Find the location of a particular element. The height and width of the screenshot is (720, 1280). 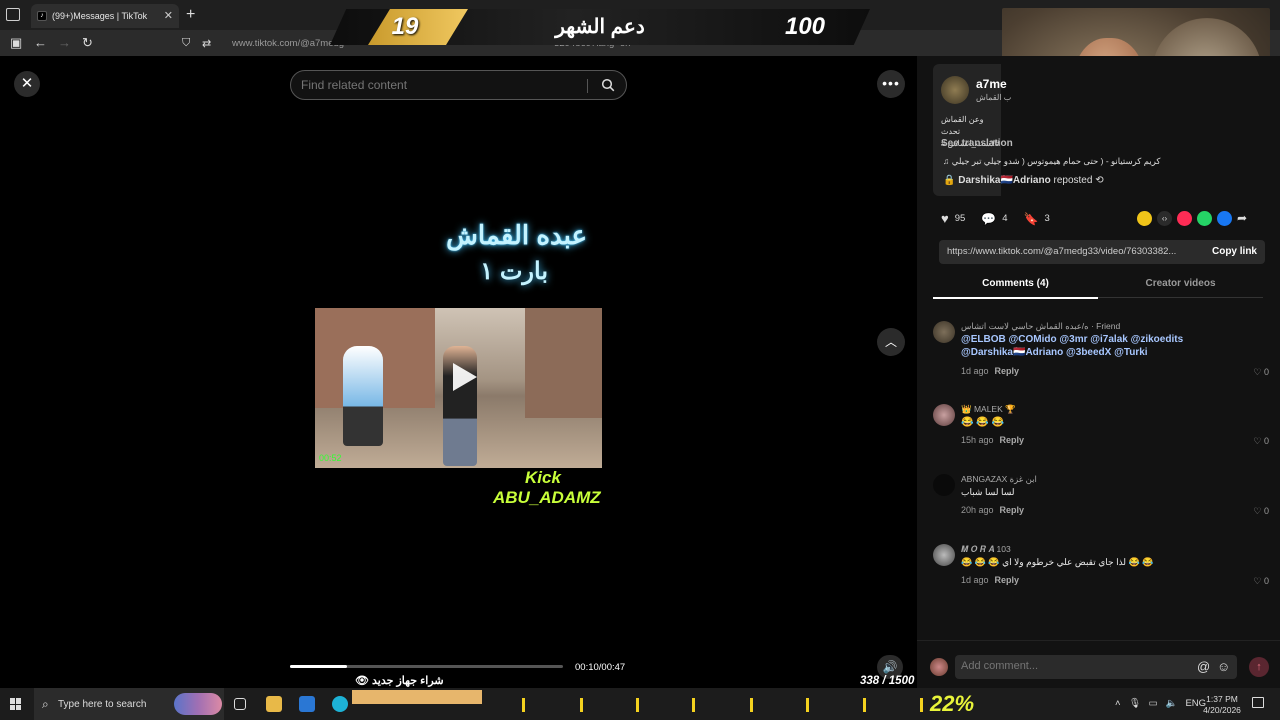

network-icon: ▭ is located at coordinates (1153, 703).